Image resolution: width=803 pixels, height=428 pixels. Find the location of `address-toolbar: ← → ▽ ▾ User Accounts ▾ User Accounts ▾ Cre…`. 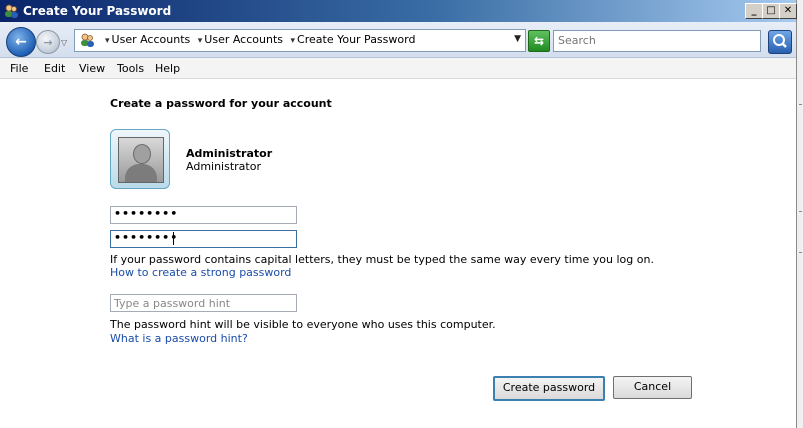

address-toolbar: ← → ▽ ▾ User Accounts ▾ User Accounts ▾ Cre… is located at coordinates (398, 40).